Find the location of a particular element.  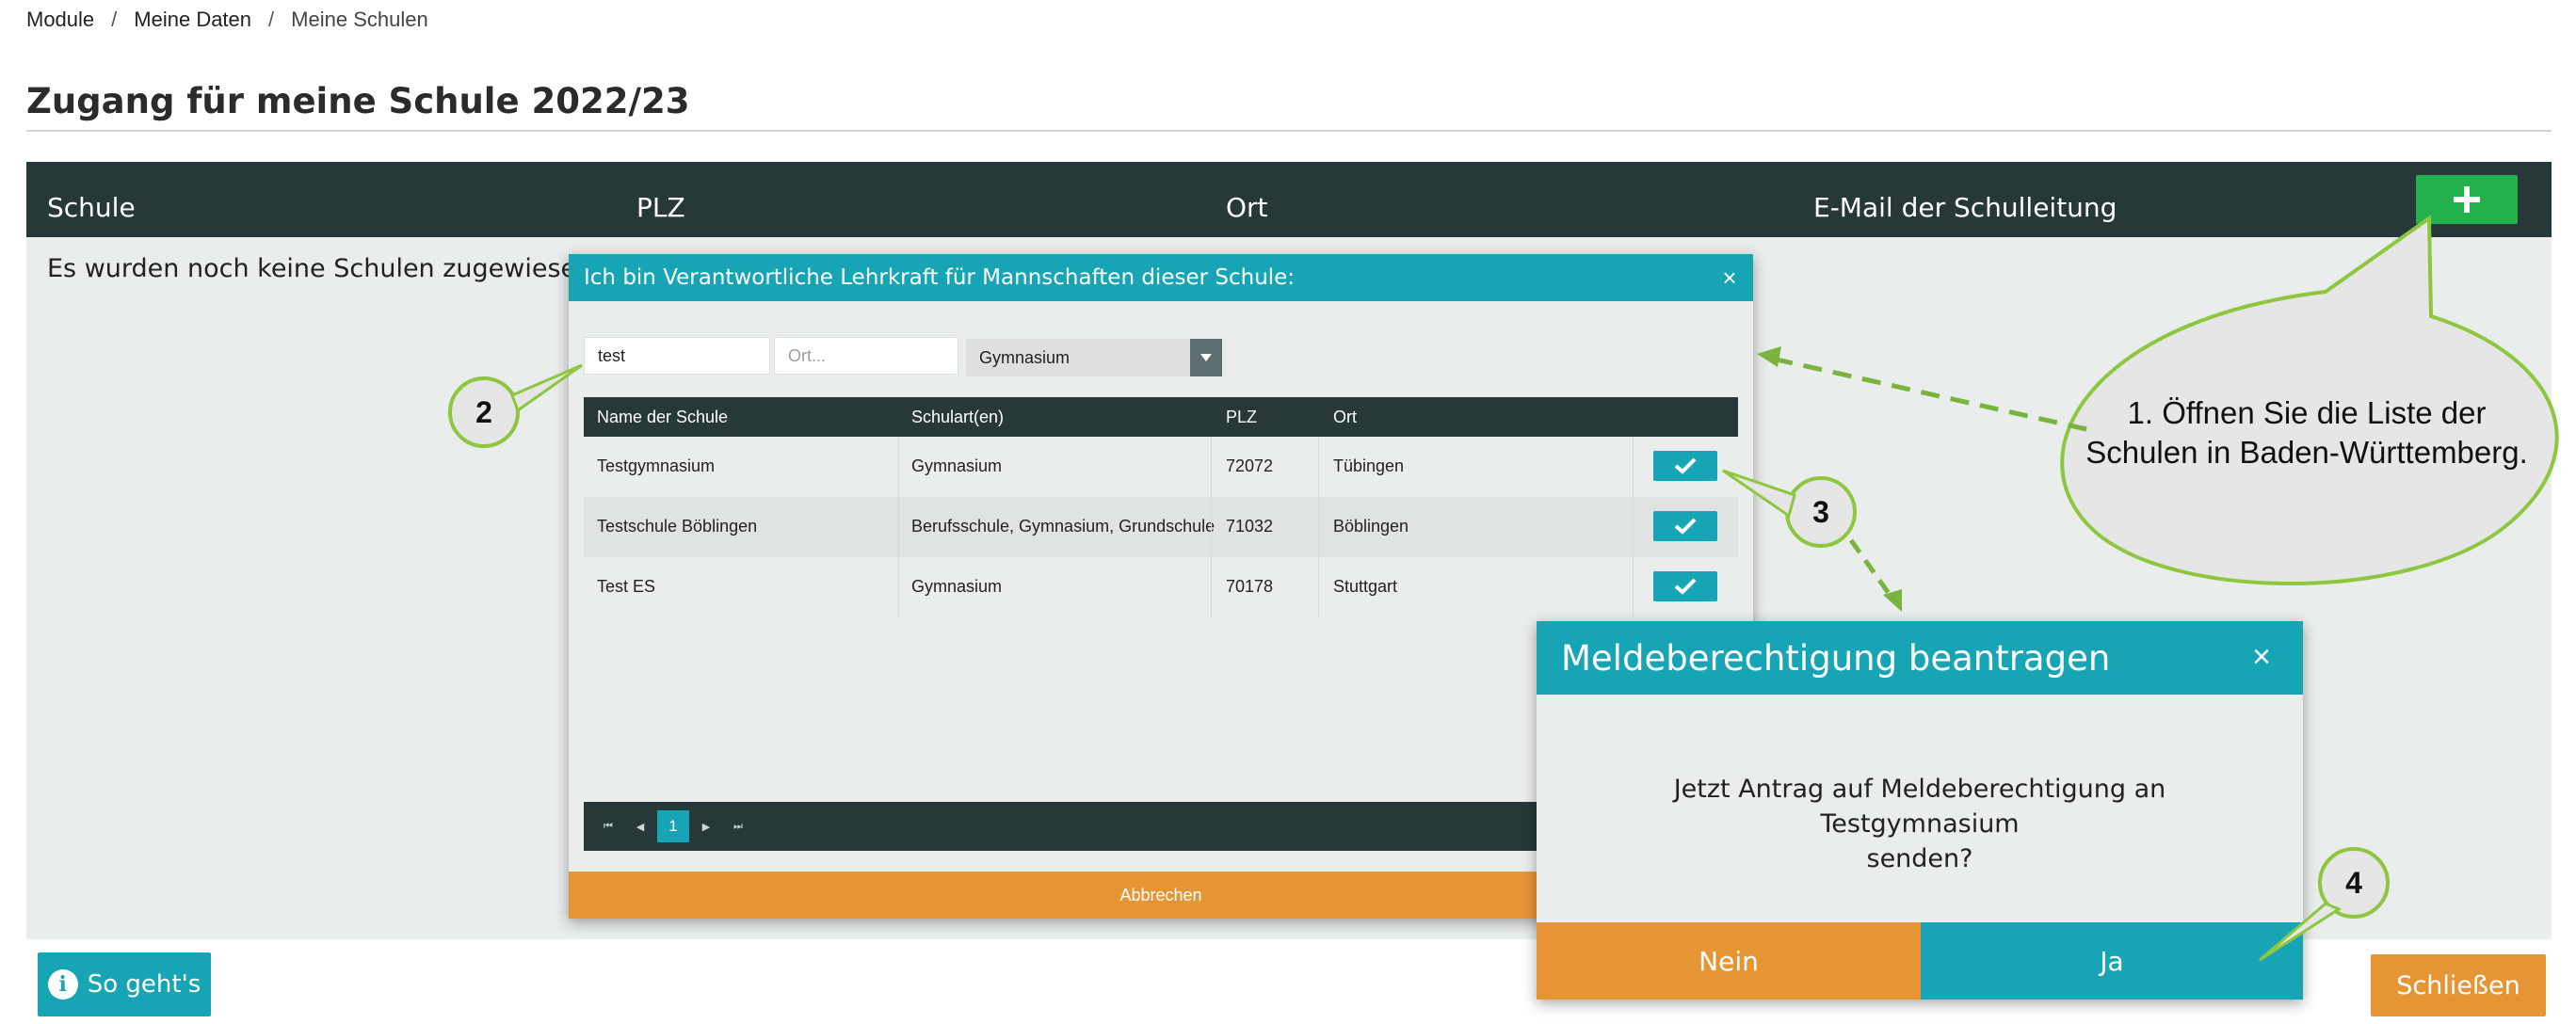

school-name: Testgymnasium is located at coordinates (656, 465).